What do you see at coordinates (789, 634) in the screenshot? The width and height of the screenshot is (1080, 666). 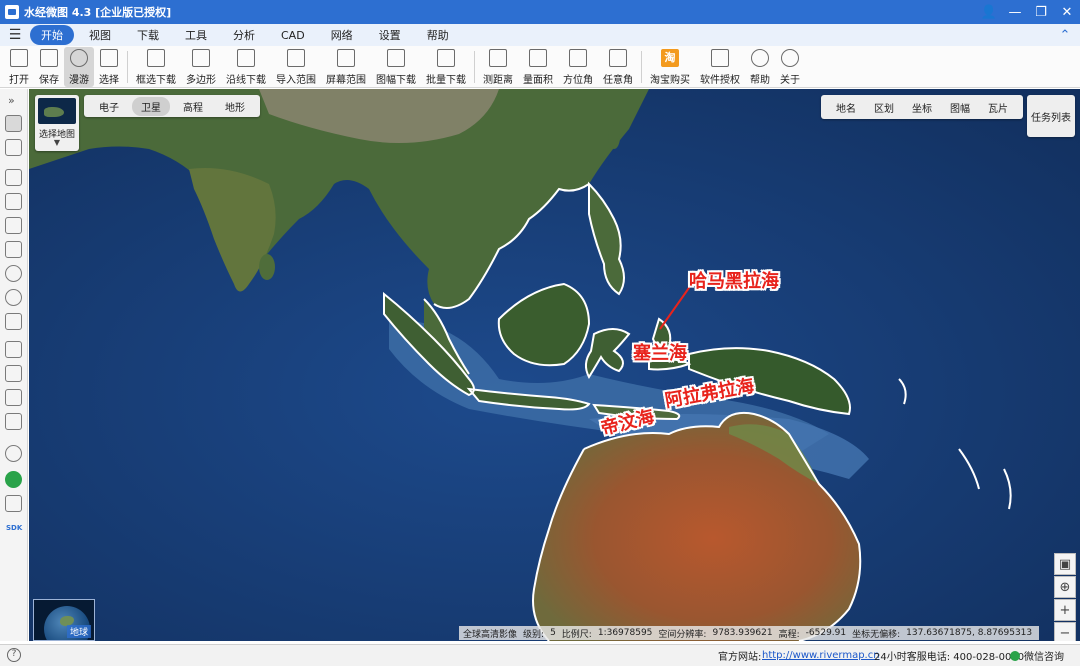 I see `elevation-label: 高程:` at bounding box center [789, 634].